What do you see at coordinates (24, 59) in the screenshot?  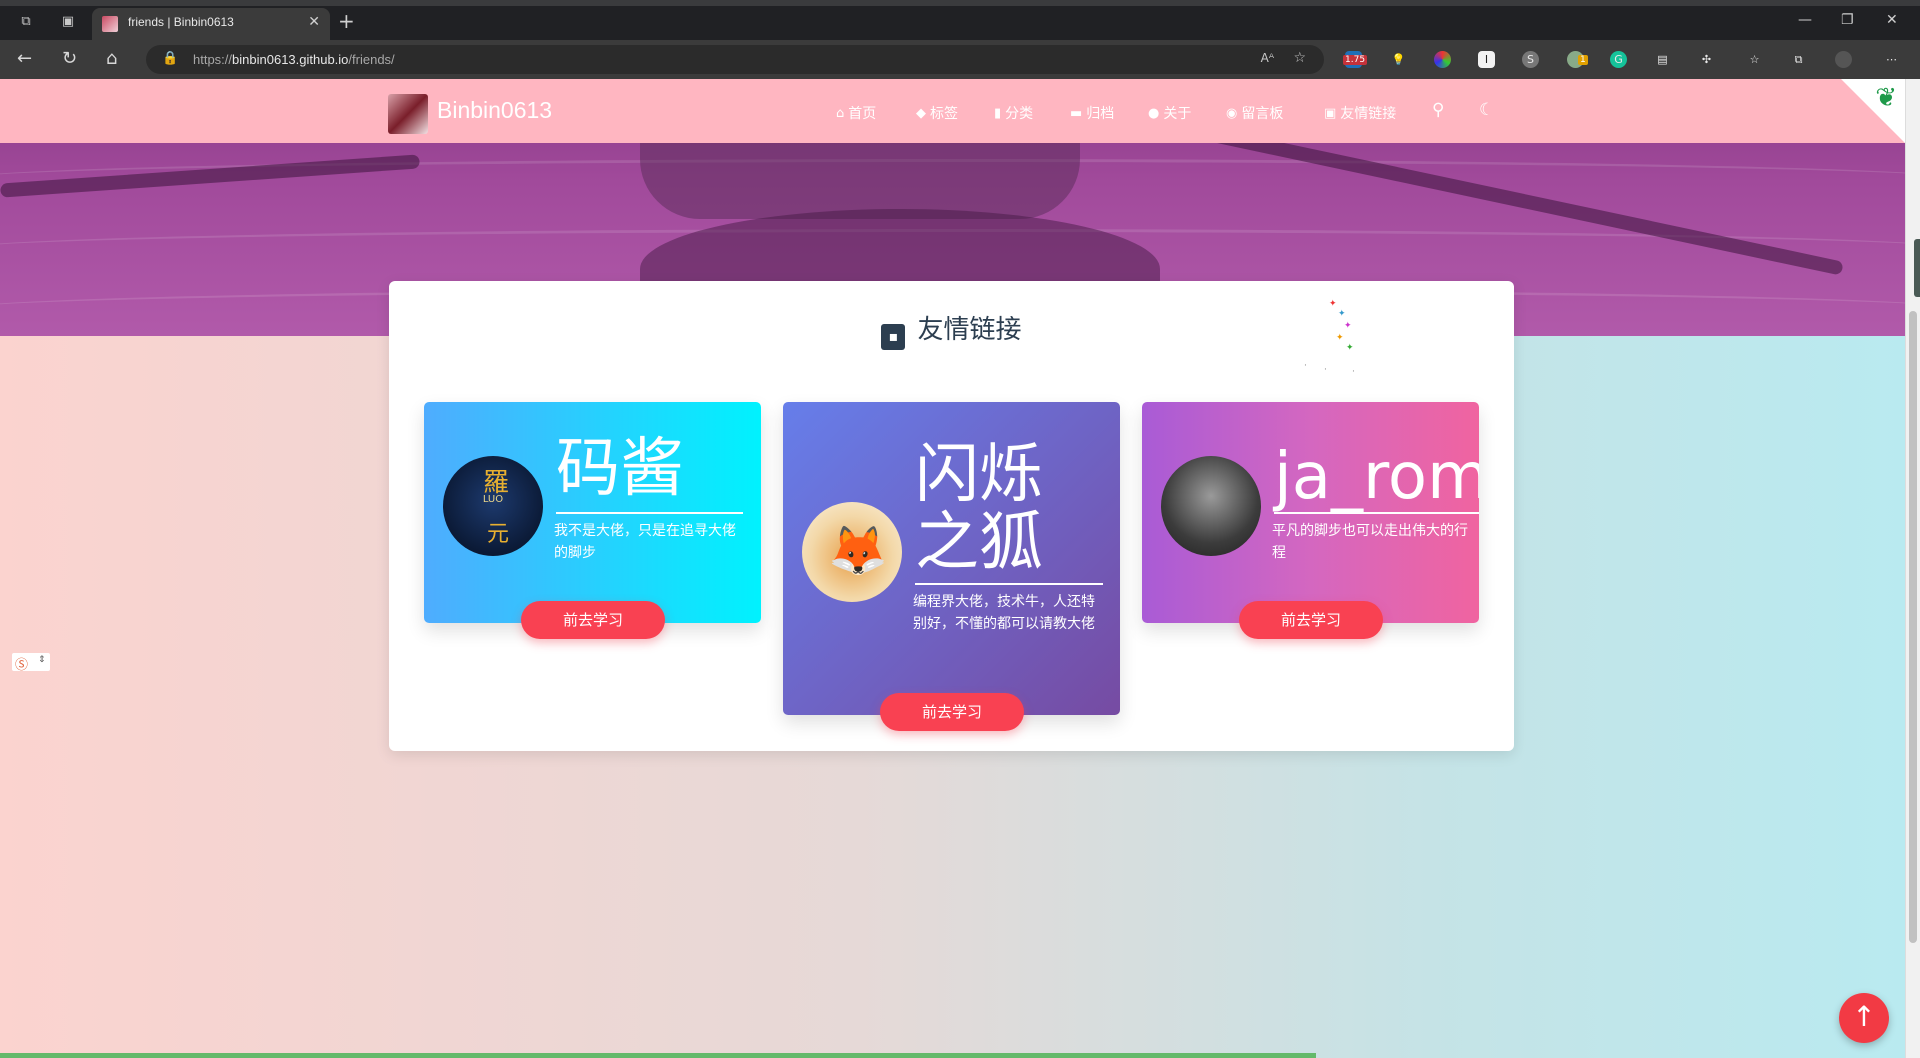 I see `back-button: ←` at bounding box center [24, 59].